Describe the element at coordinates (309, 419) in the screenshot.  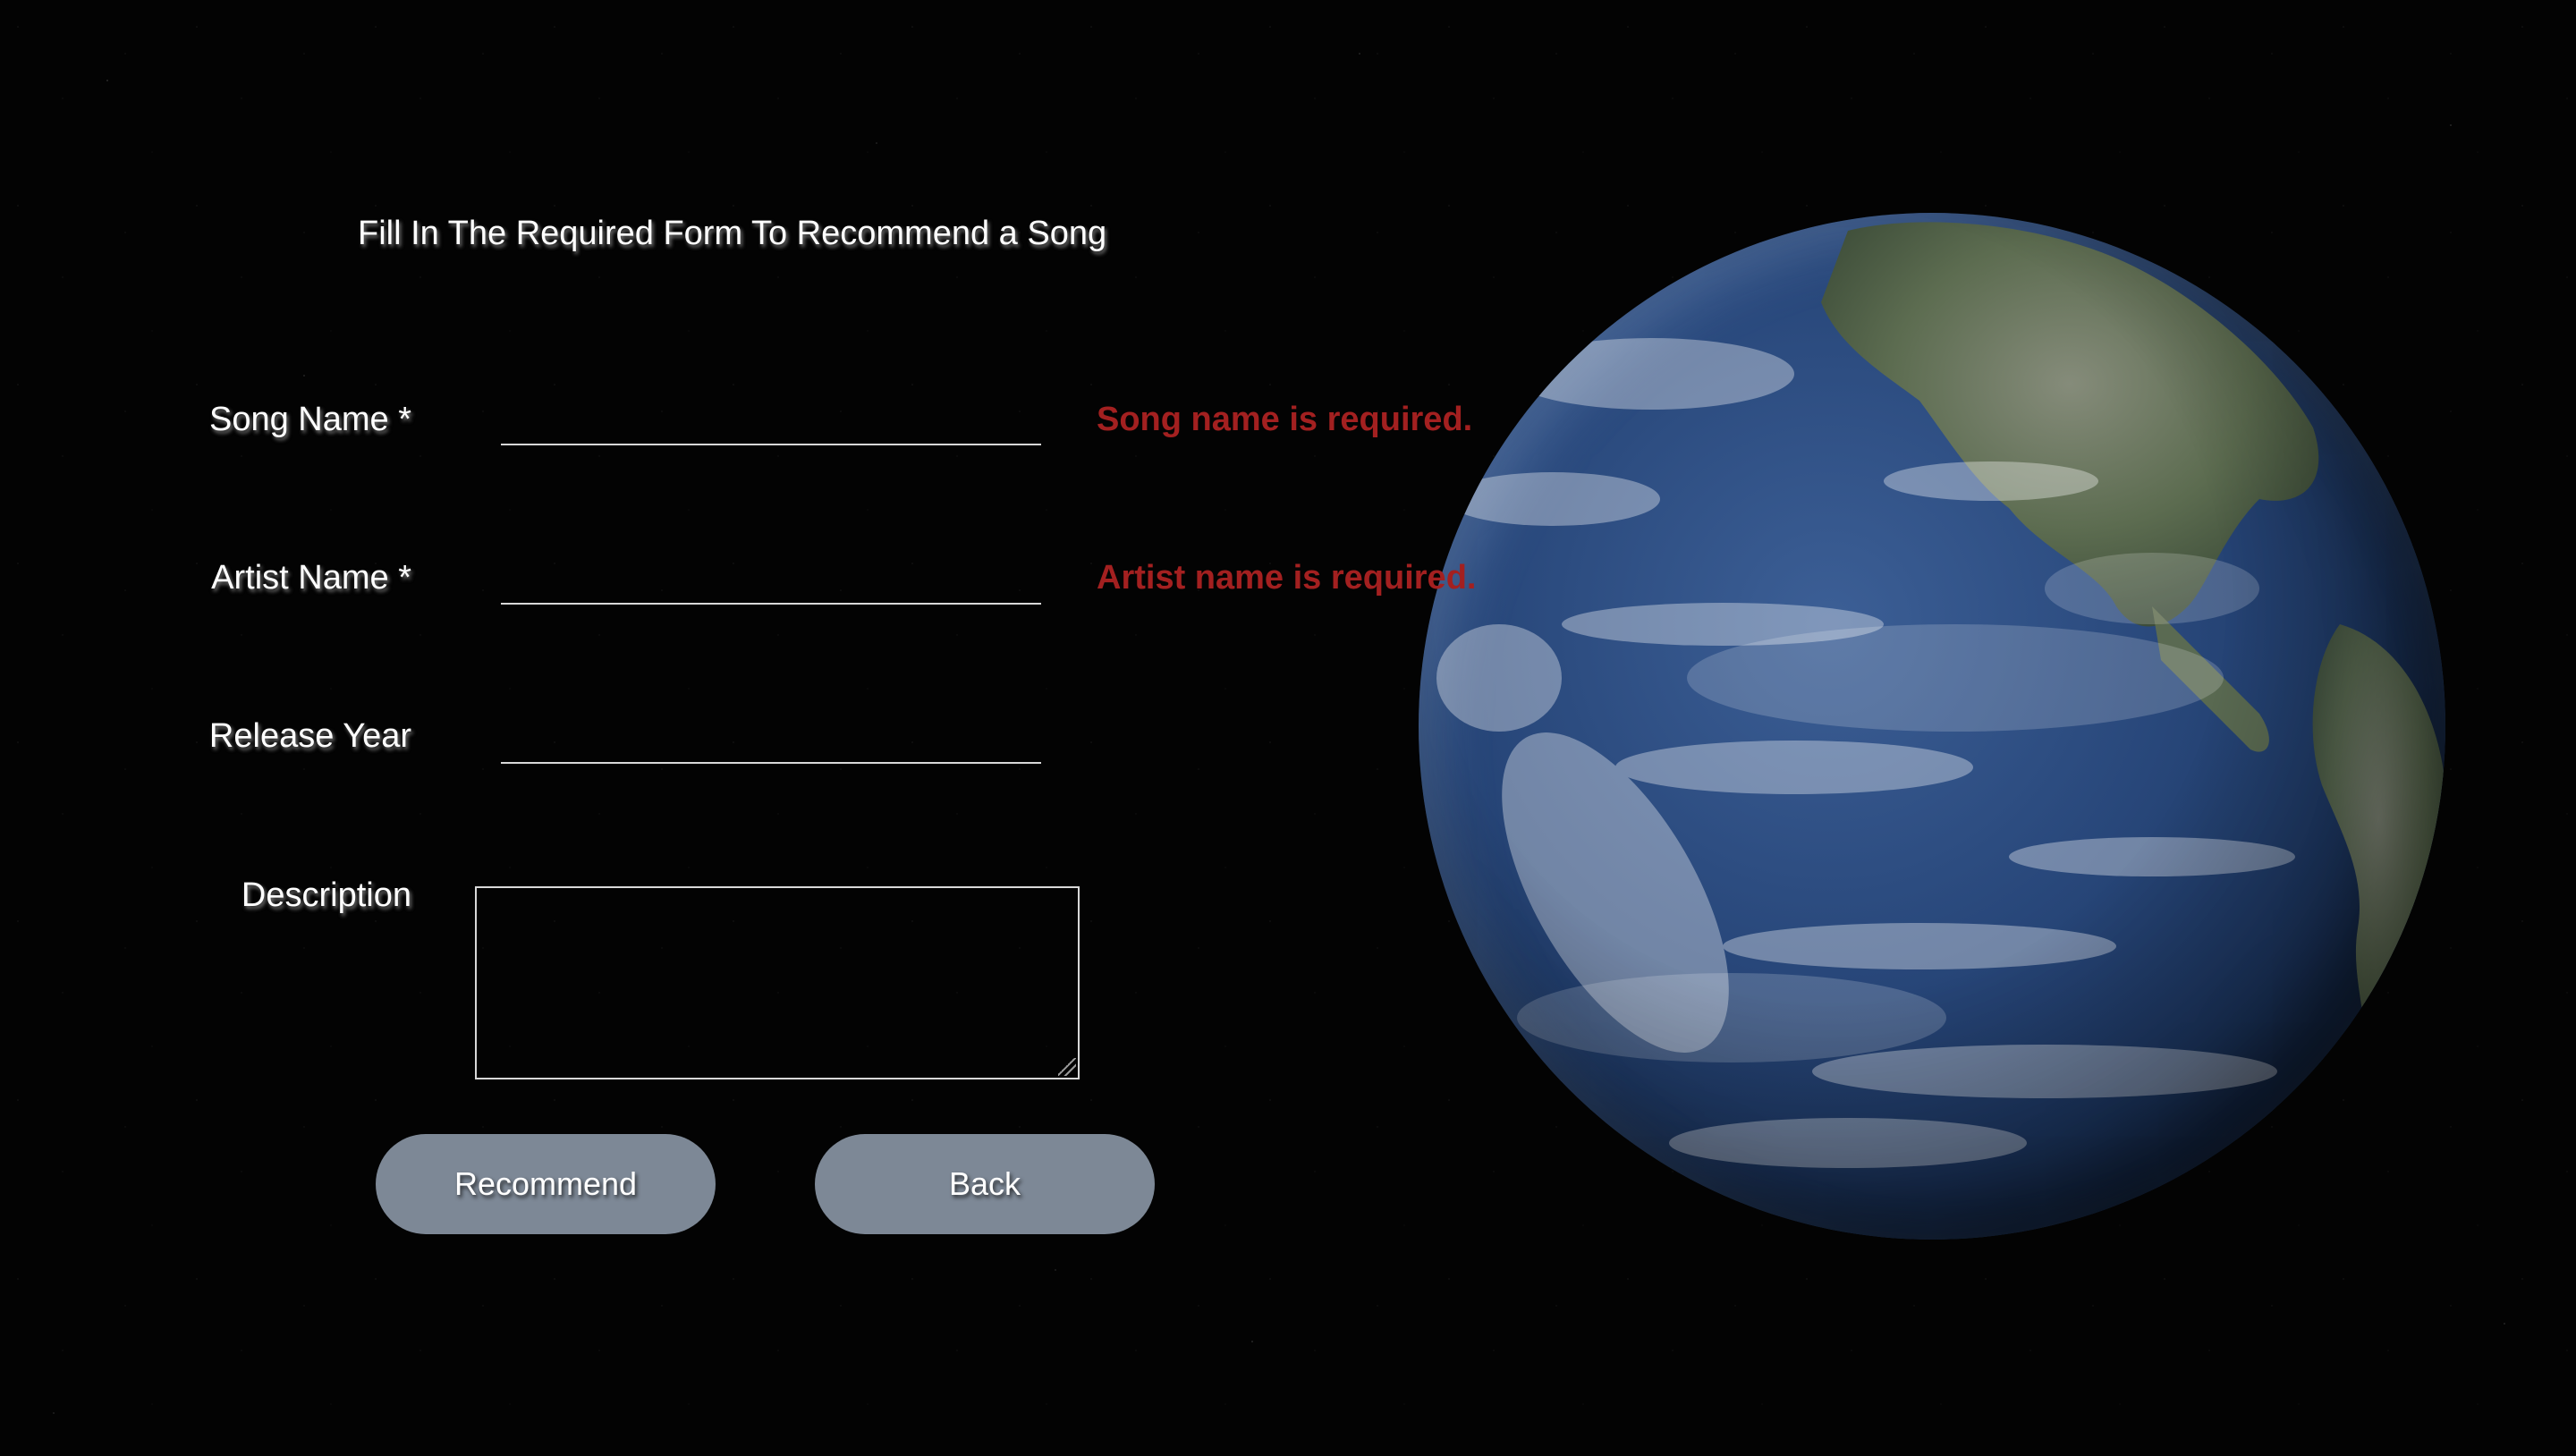
I see `song-name-label: Song Name *` at that location.